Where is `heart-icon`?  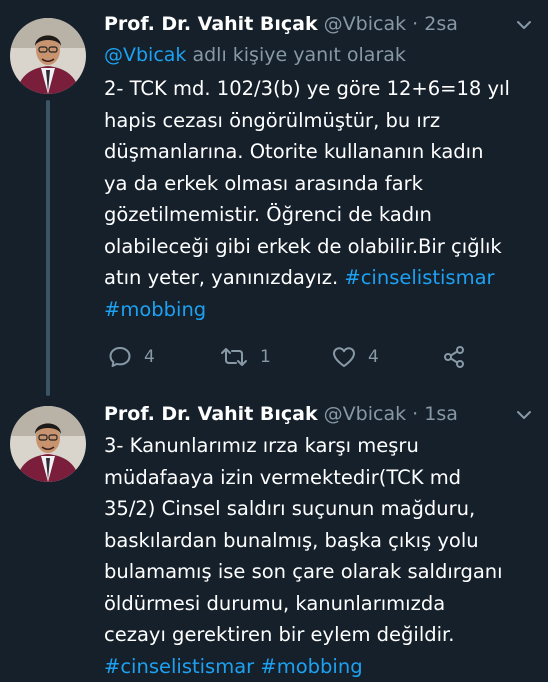 heart-icon is located at coordinates (344, 357).